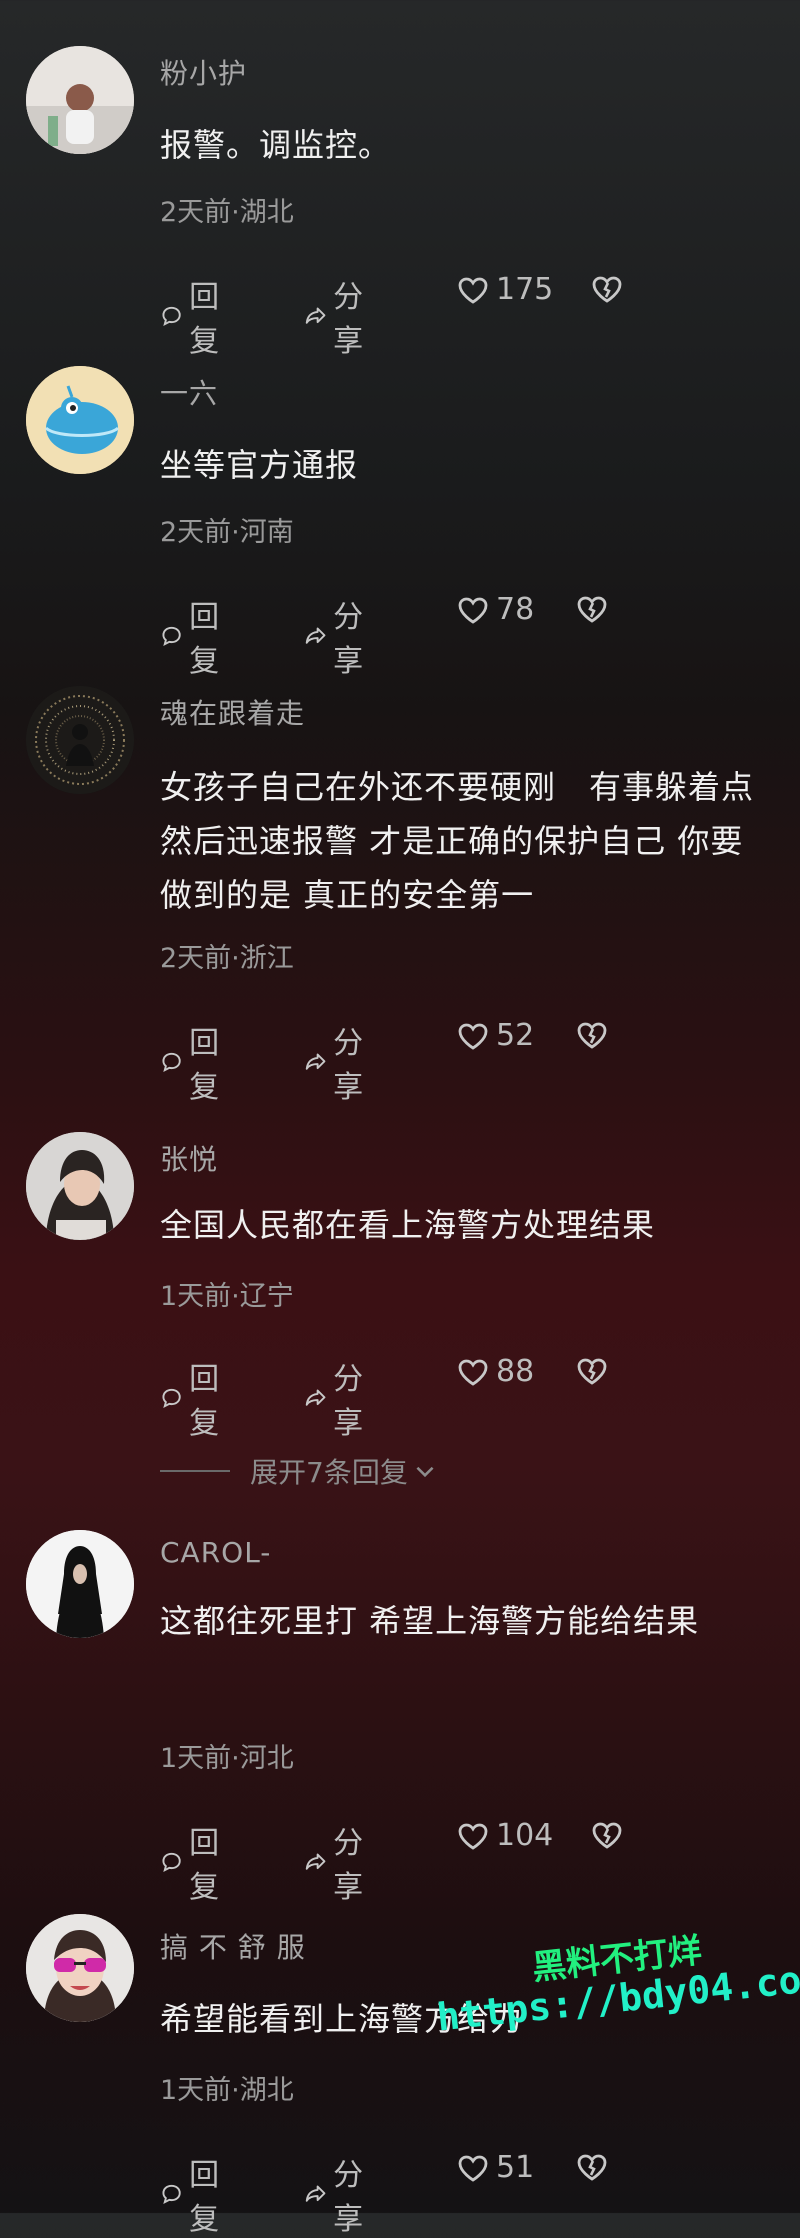  I want to click on username: 张悦, so click(189, 1158).